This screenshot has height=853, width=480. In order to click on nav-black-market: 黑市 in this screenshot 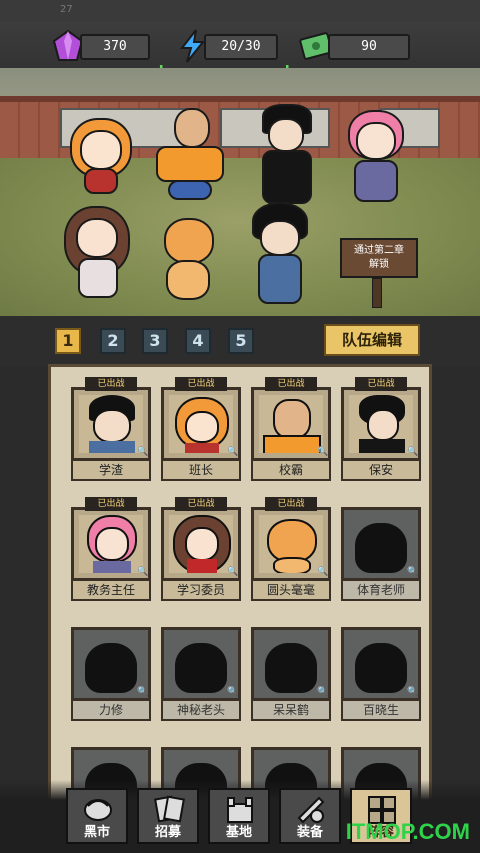, I will do `click(97, 816)`.